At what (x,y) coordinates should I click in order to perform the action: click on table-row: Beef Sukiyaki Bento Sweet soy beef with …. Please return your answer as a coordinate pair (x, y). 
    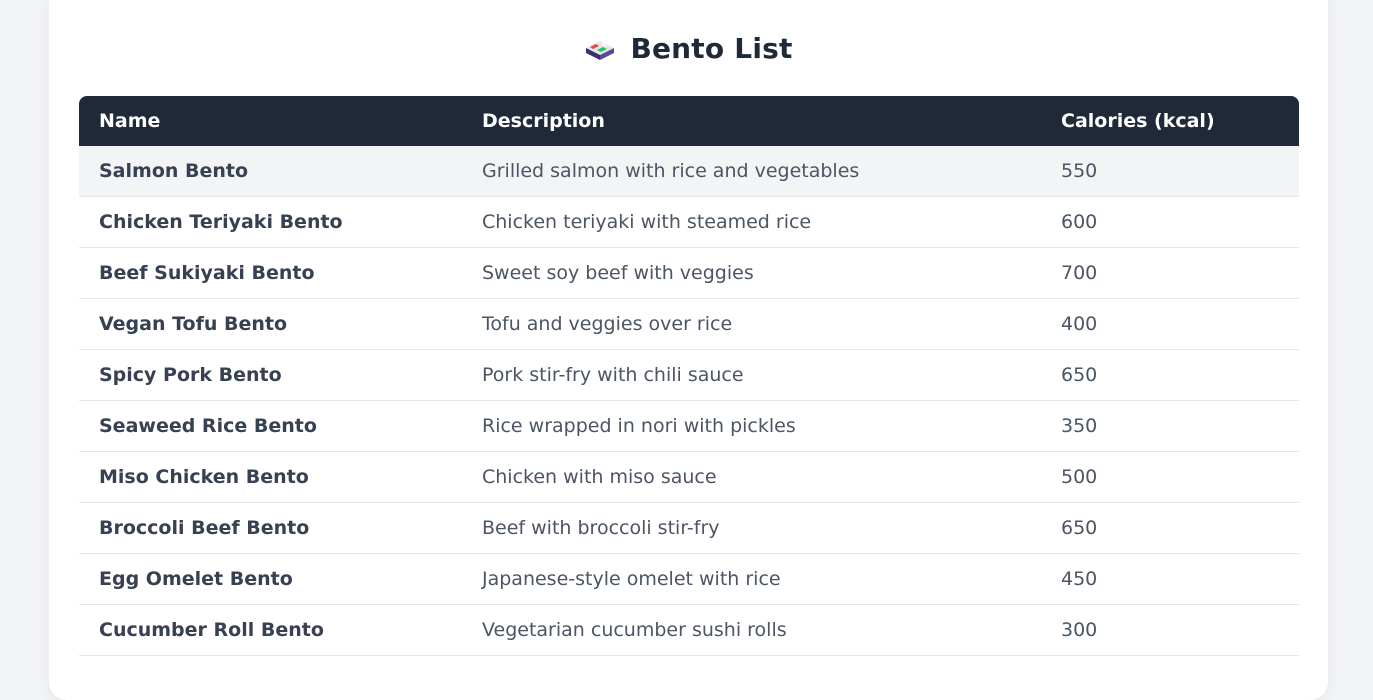
    Looking at the image, I should click on (689, 273).